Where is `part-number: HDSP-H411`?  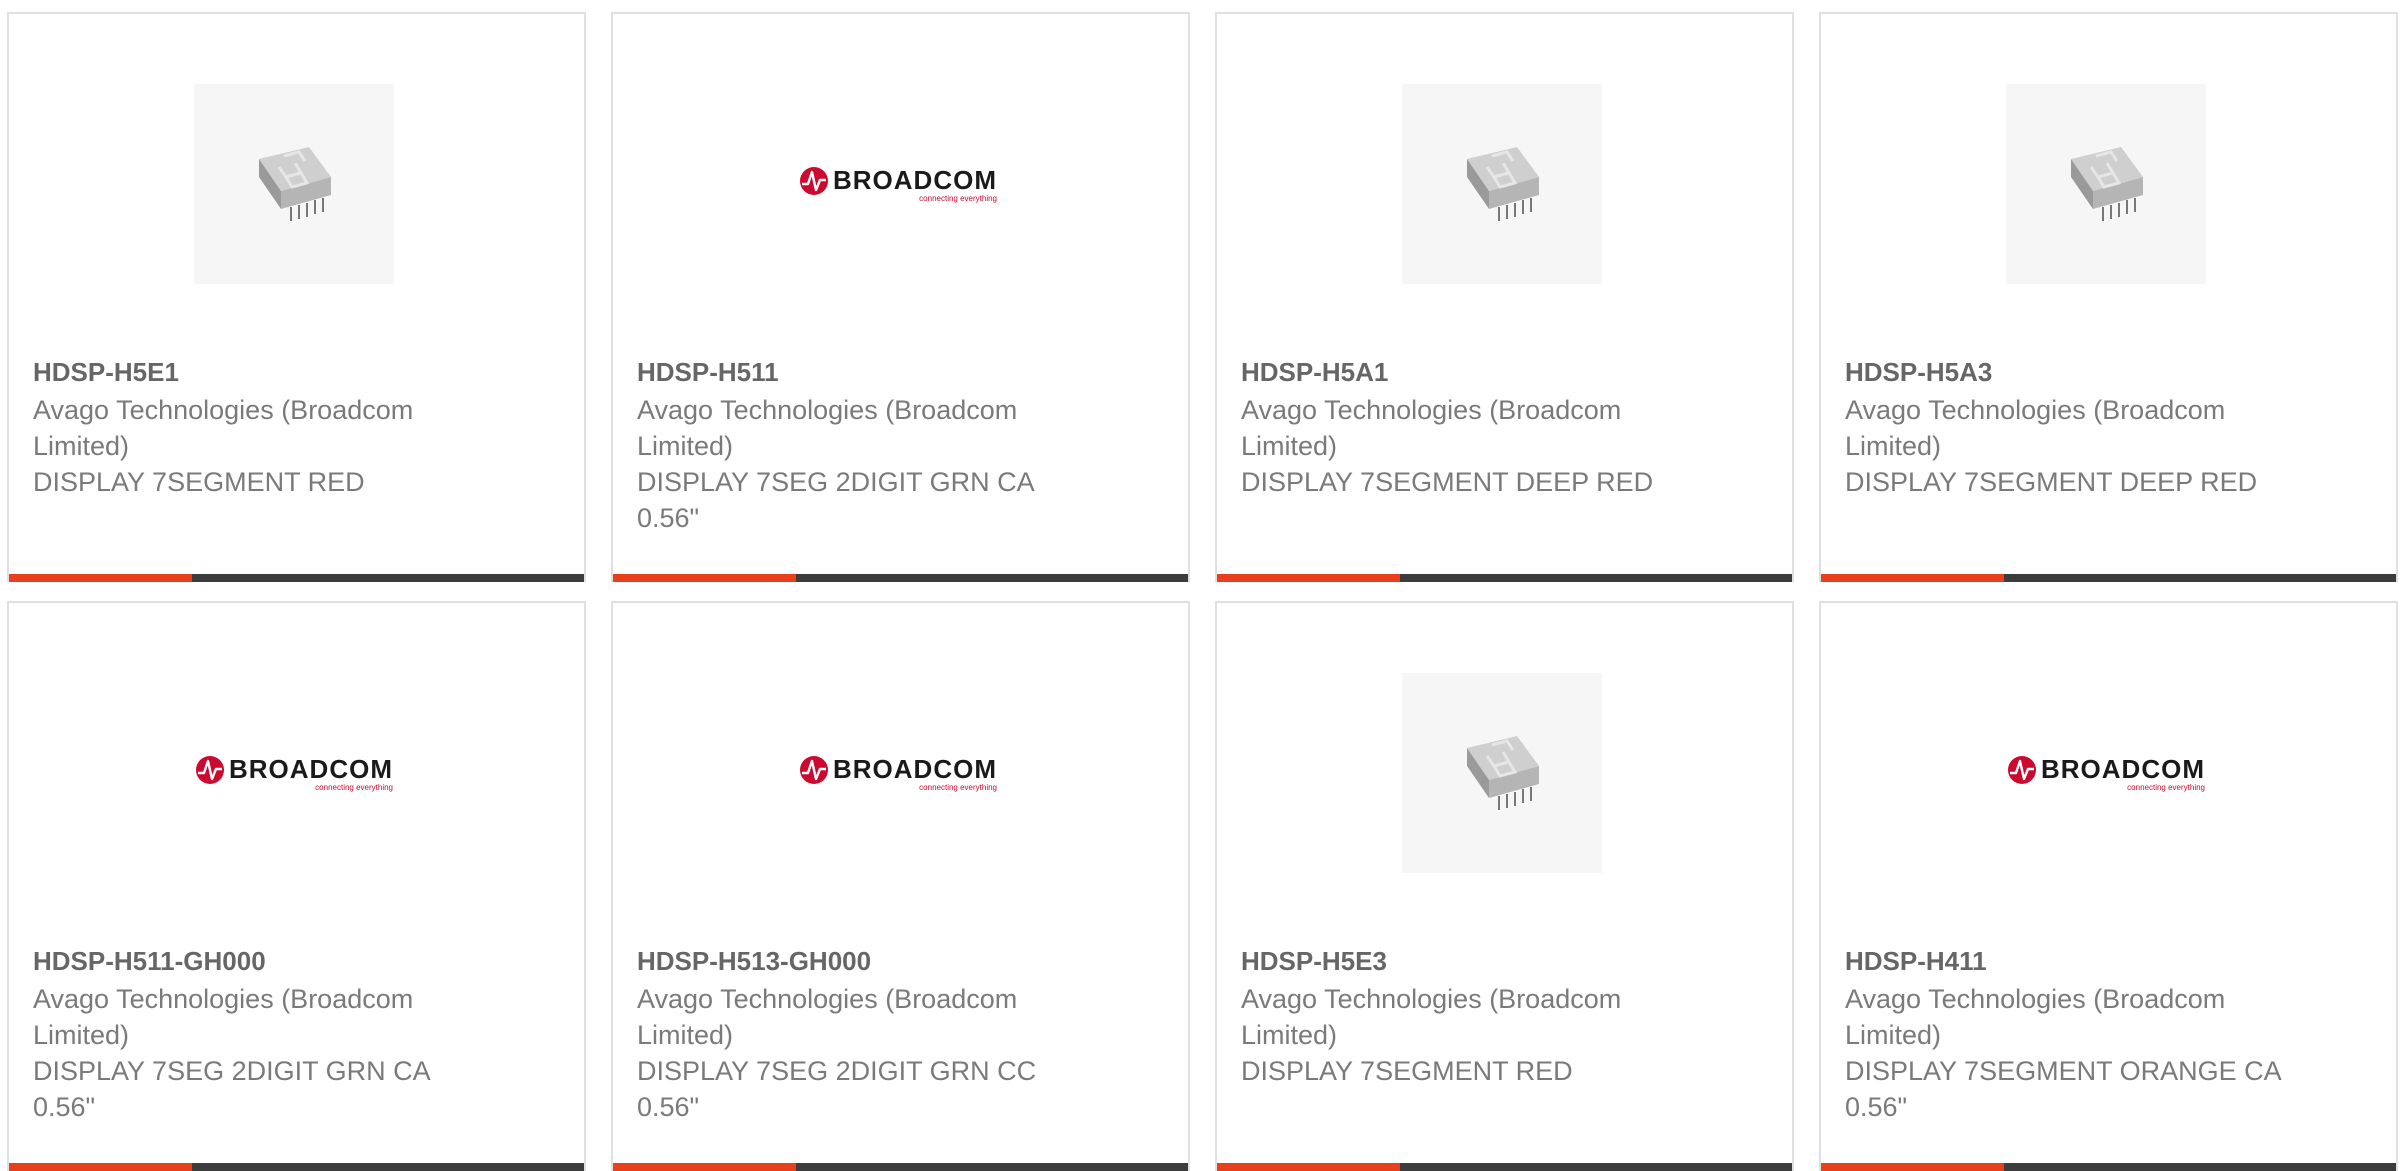
part-number: HDSP-H411 is located at coordinates (2065, 961).